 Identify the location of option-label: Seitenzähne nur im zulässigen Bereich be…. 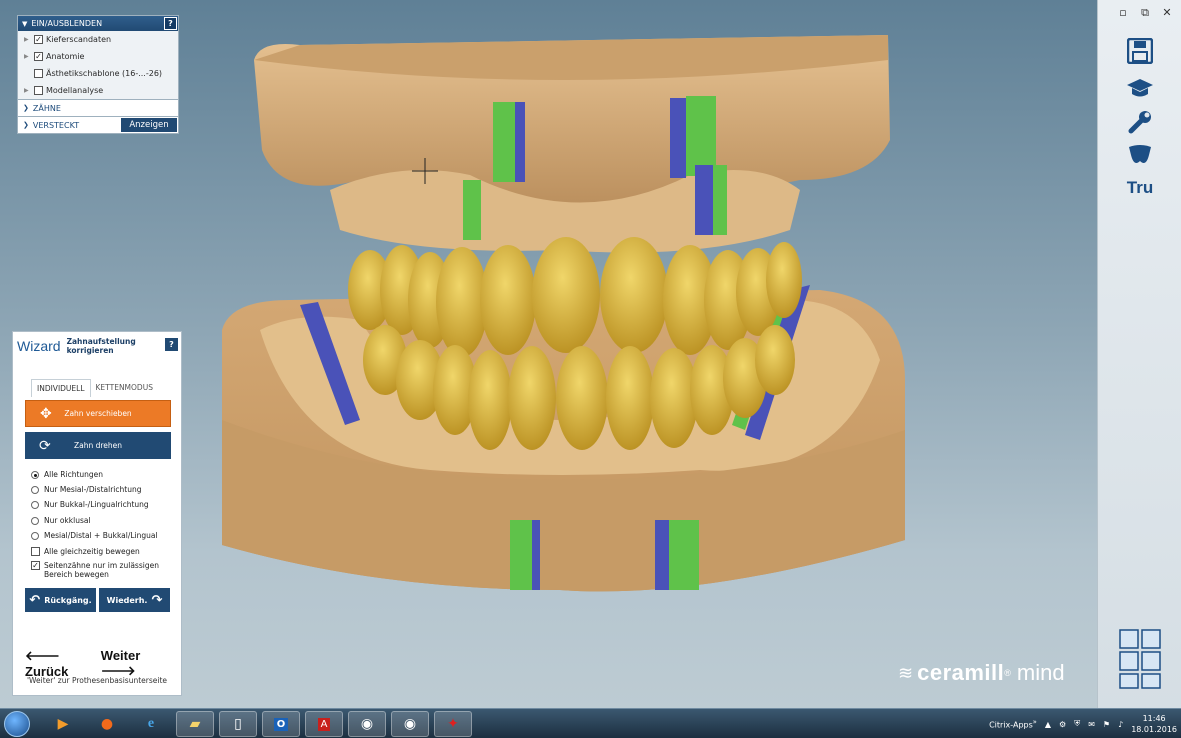
(101, 570).